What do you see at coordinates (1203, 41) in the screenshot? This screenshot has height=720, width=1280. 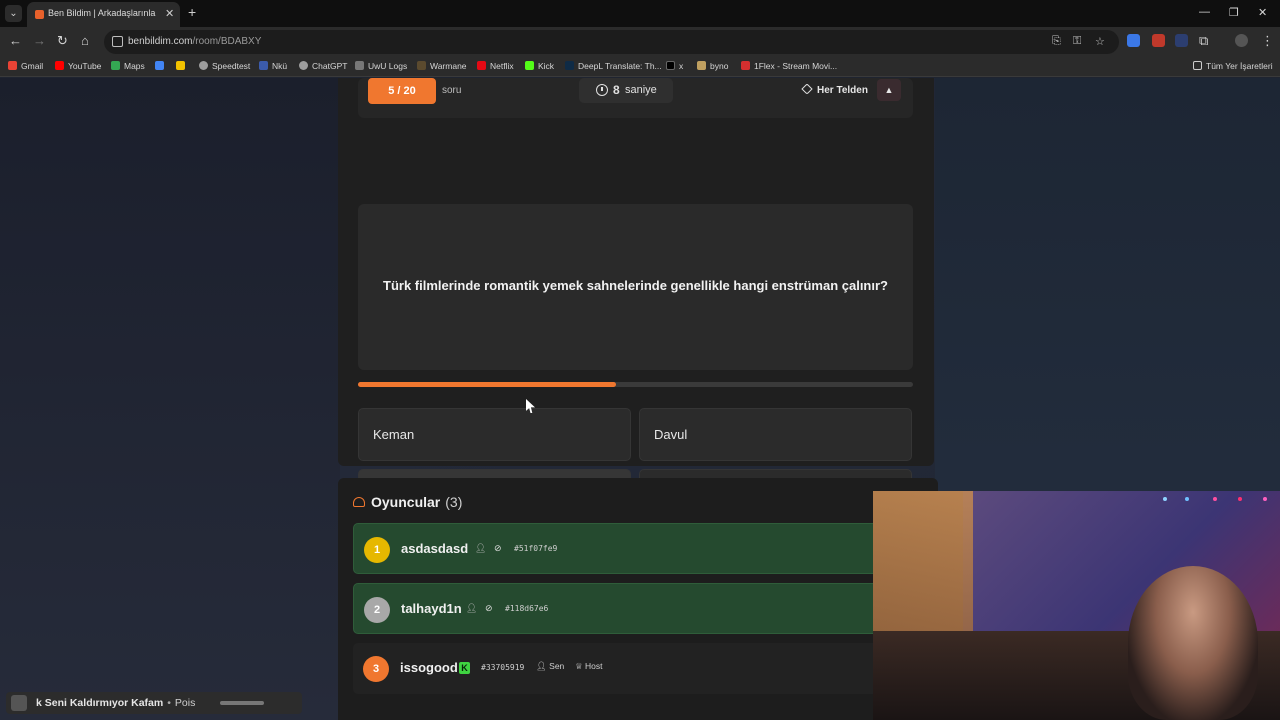 I see `extensions-puzzle-icon: ⧉` at bounding box center [1203, 41].